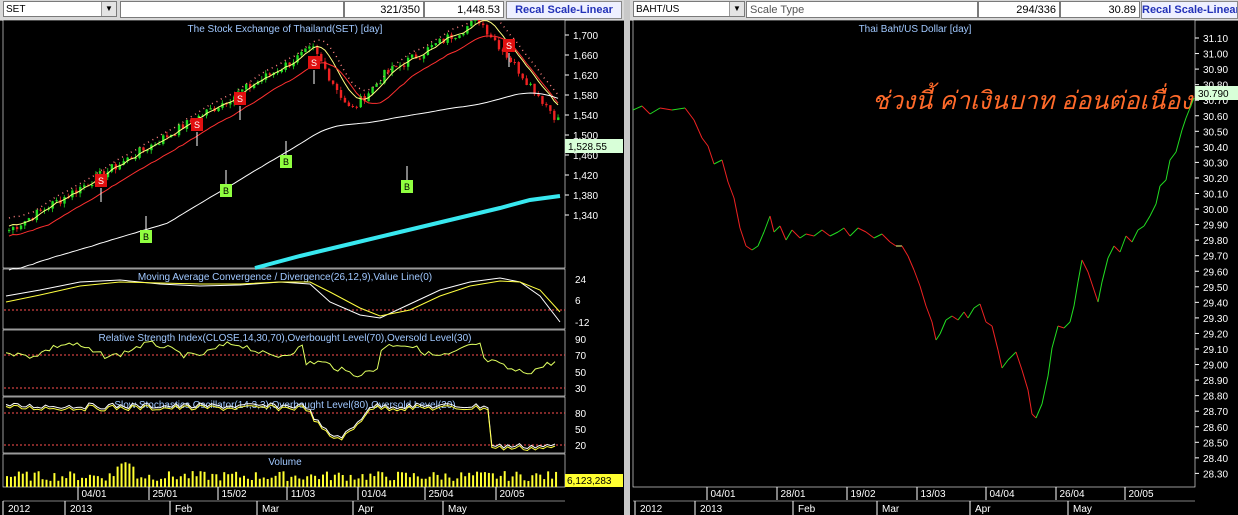 This screenshot has height=515, width=1238. What do you see at coordinates (1033, 98) in the screenshot?
I see `annotation-text: ช่วงนี้ ค่าเงินบาท อ่อนต่อเนื่อง` at bounding box center [1033, 98].